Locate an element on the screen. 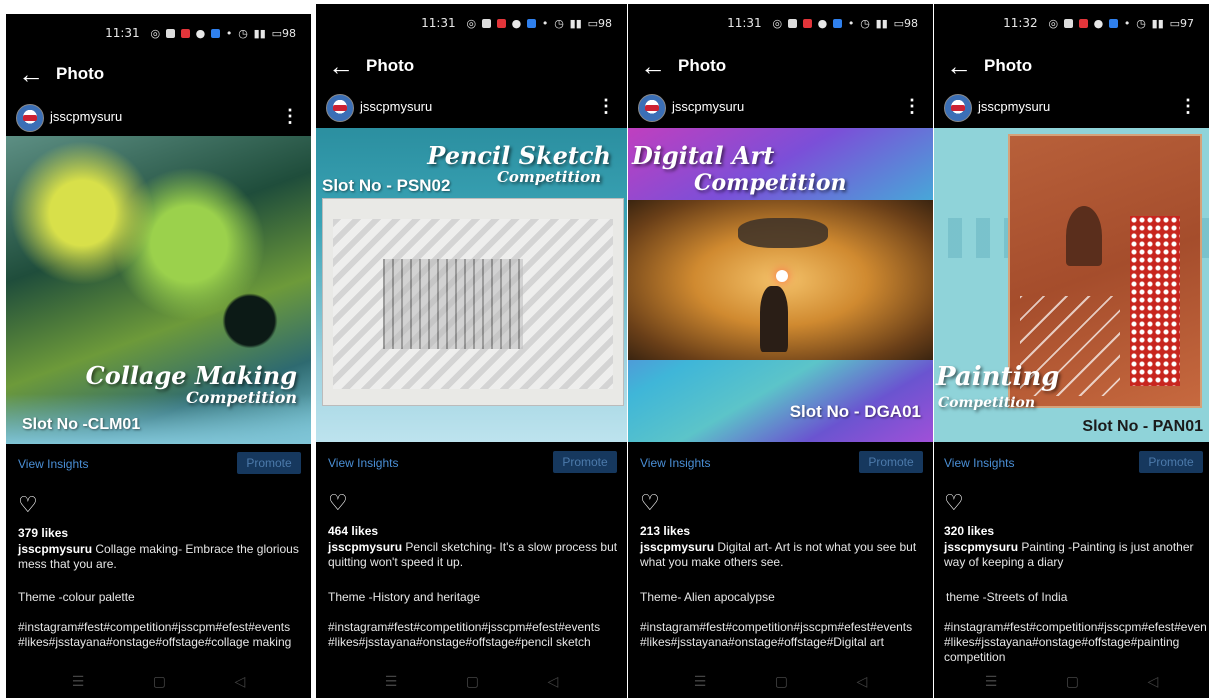 The width and height of the screenshot is (1209, 698). battery-level: 98 is located at coordinates (289, 33).